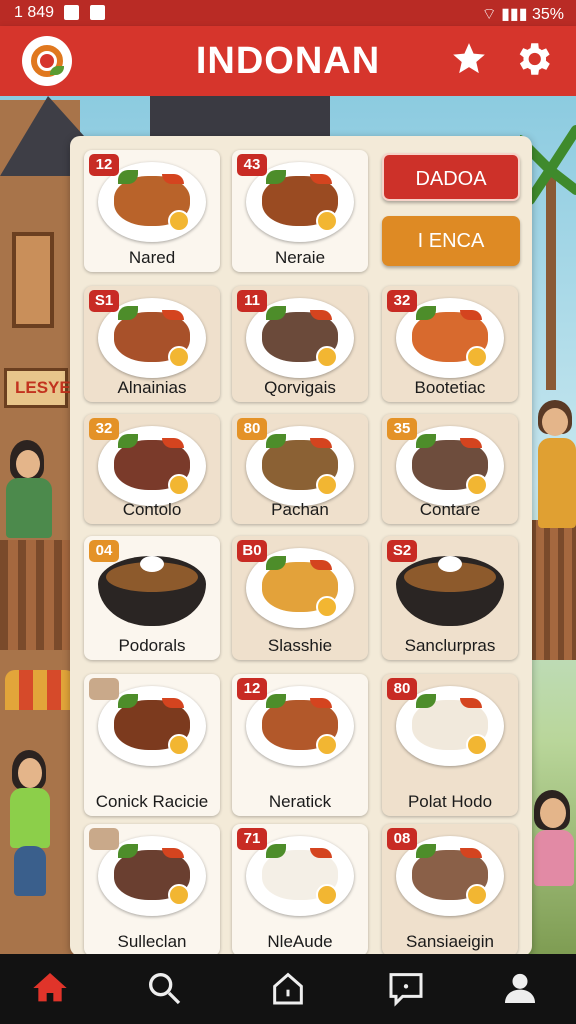 This screenshot has height=1024, width=576. Describe the element at coordinates (451, 241) in the screenshot. I see `secondary-action-button: I ENCA` at that location.